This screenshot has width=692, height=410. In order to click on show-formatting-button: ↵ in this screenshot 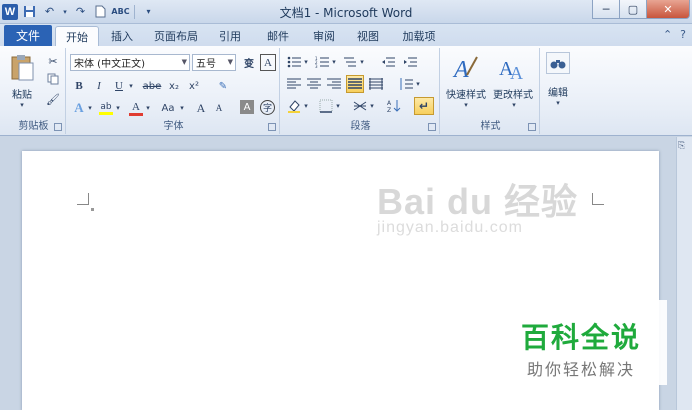, I will do `click(424, 106)`.